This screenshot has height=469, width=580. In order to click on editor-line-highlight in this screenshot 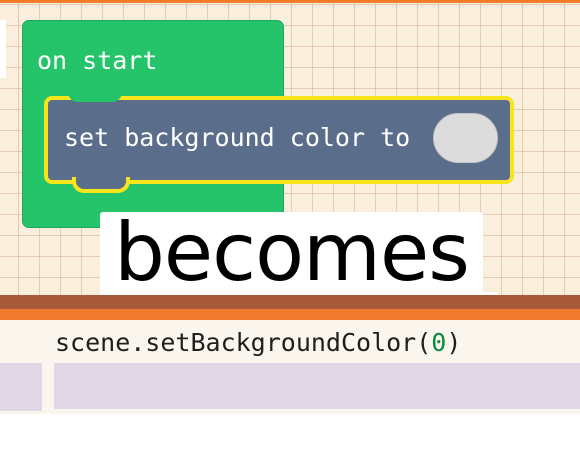, I will do `click(317, 386)`.